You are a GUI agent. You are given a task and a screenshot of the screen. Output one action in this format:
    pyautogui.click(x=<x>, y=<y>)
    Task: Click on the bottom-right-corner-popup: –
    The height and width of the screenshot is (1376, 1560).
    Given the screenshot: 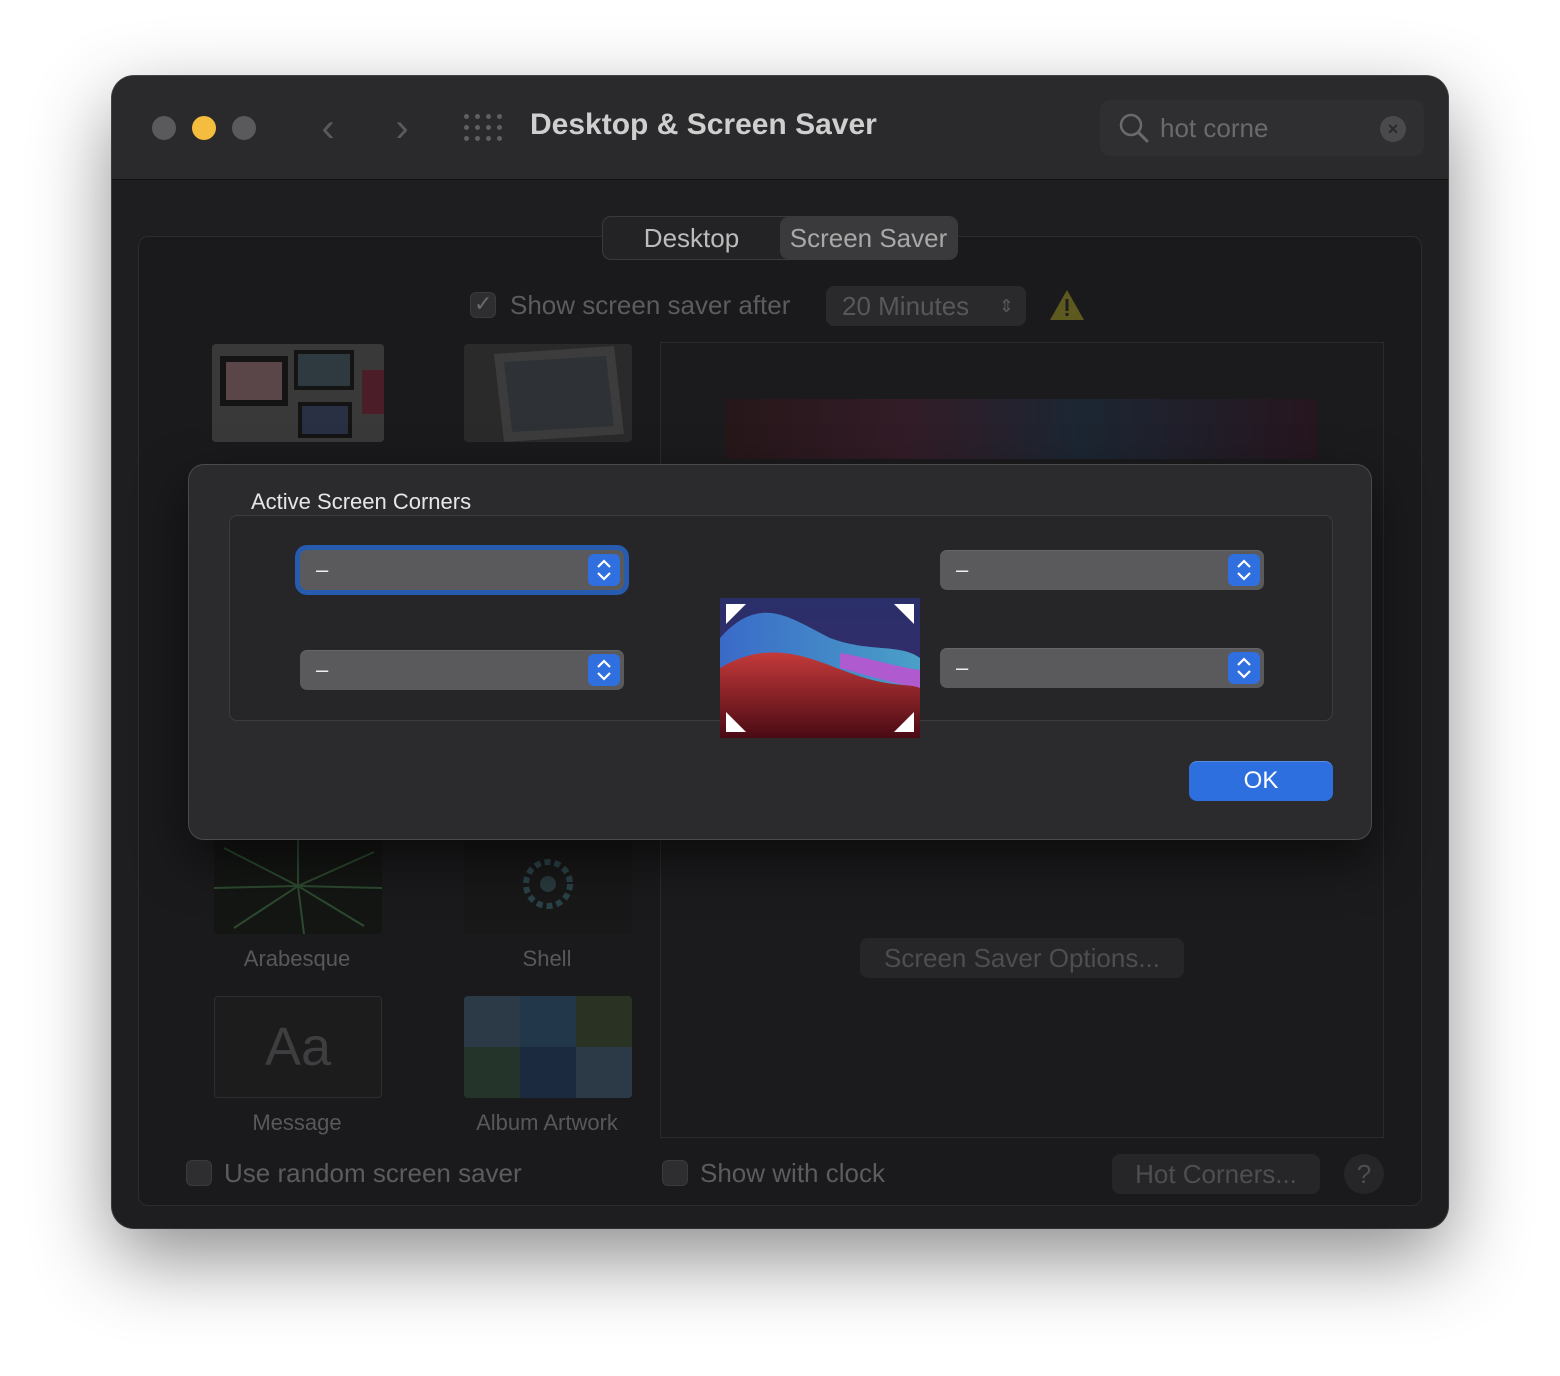 What is the action you would take?
    pyautogui.click(x=1102, y=668)
    